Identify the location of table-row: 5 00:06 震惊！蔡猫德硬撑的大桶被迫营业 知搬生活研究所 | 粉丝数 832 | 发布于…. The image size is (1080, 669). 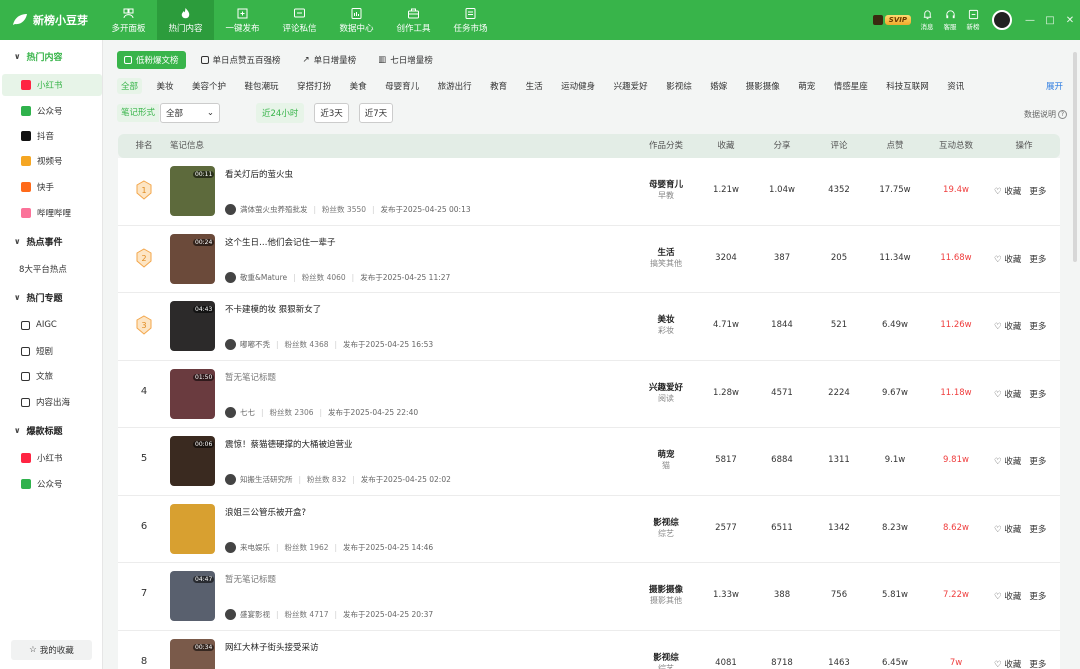
(589, 462).